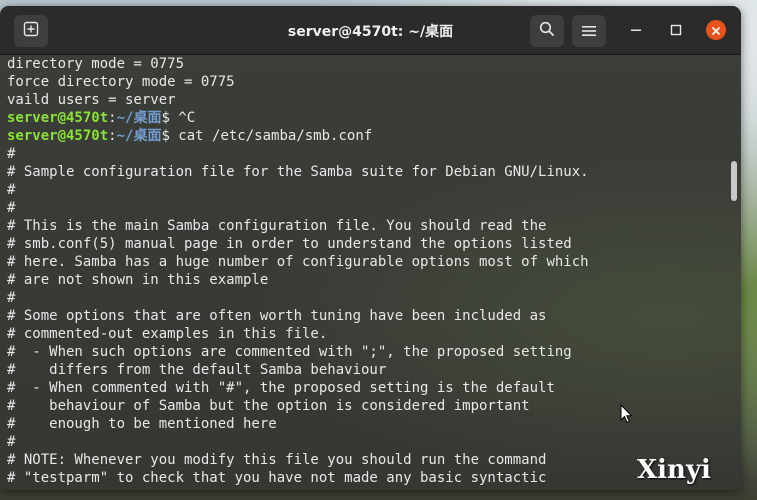 This screenshot has width=757, height=500. What do you see at coordinates (674, 470) in the screenshot?
I see `watermark-text: Xinyi` at bounding box center [674, 470].